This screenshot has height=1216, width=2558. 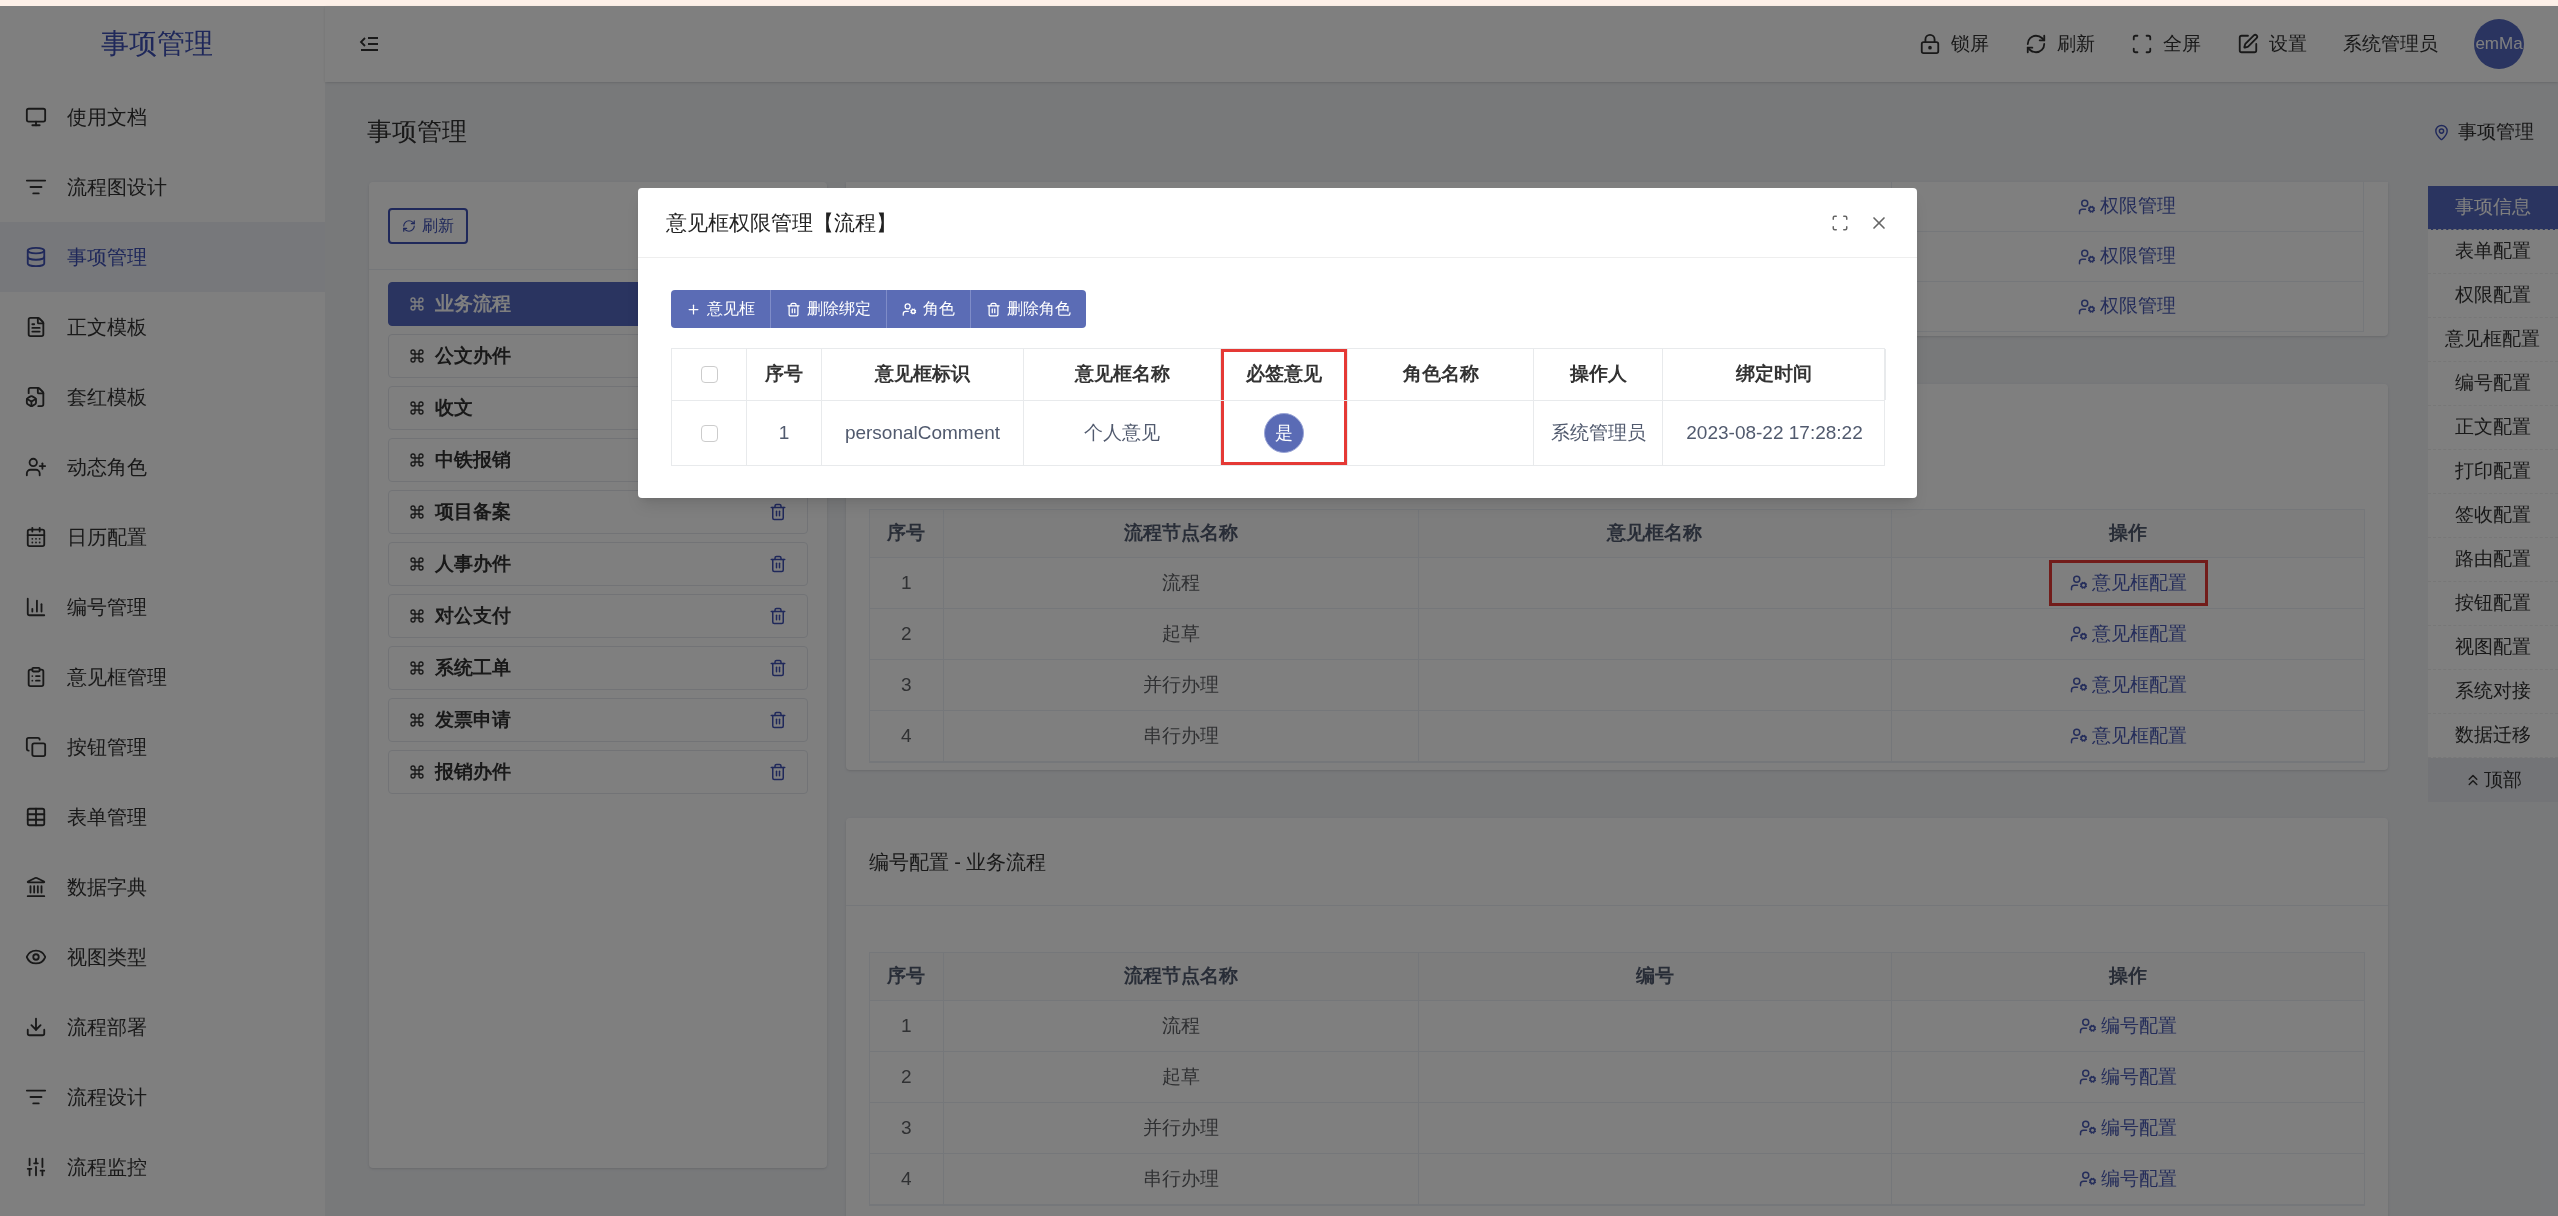 What do you see at coordinates (1655, 976) in the screenshot?
I see `column-header: 编号` at bounding box center [1655, 976].